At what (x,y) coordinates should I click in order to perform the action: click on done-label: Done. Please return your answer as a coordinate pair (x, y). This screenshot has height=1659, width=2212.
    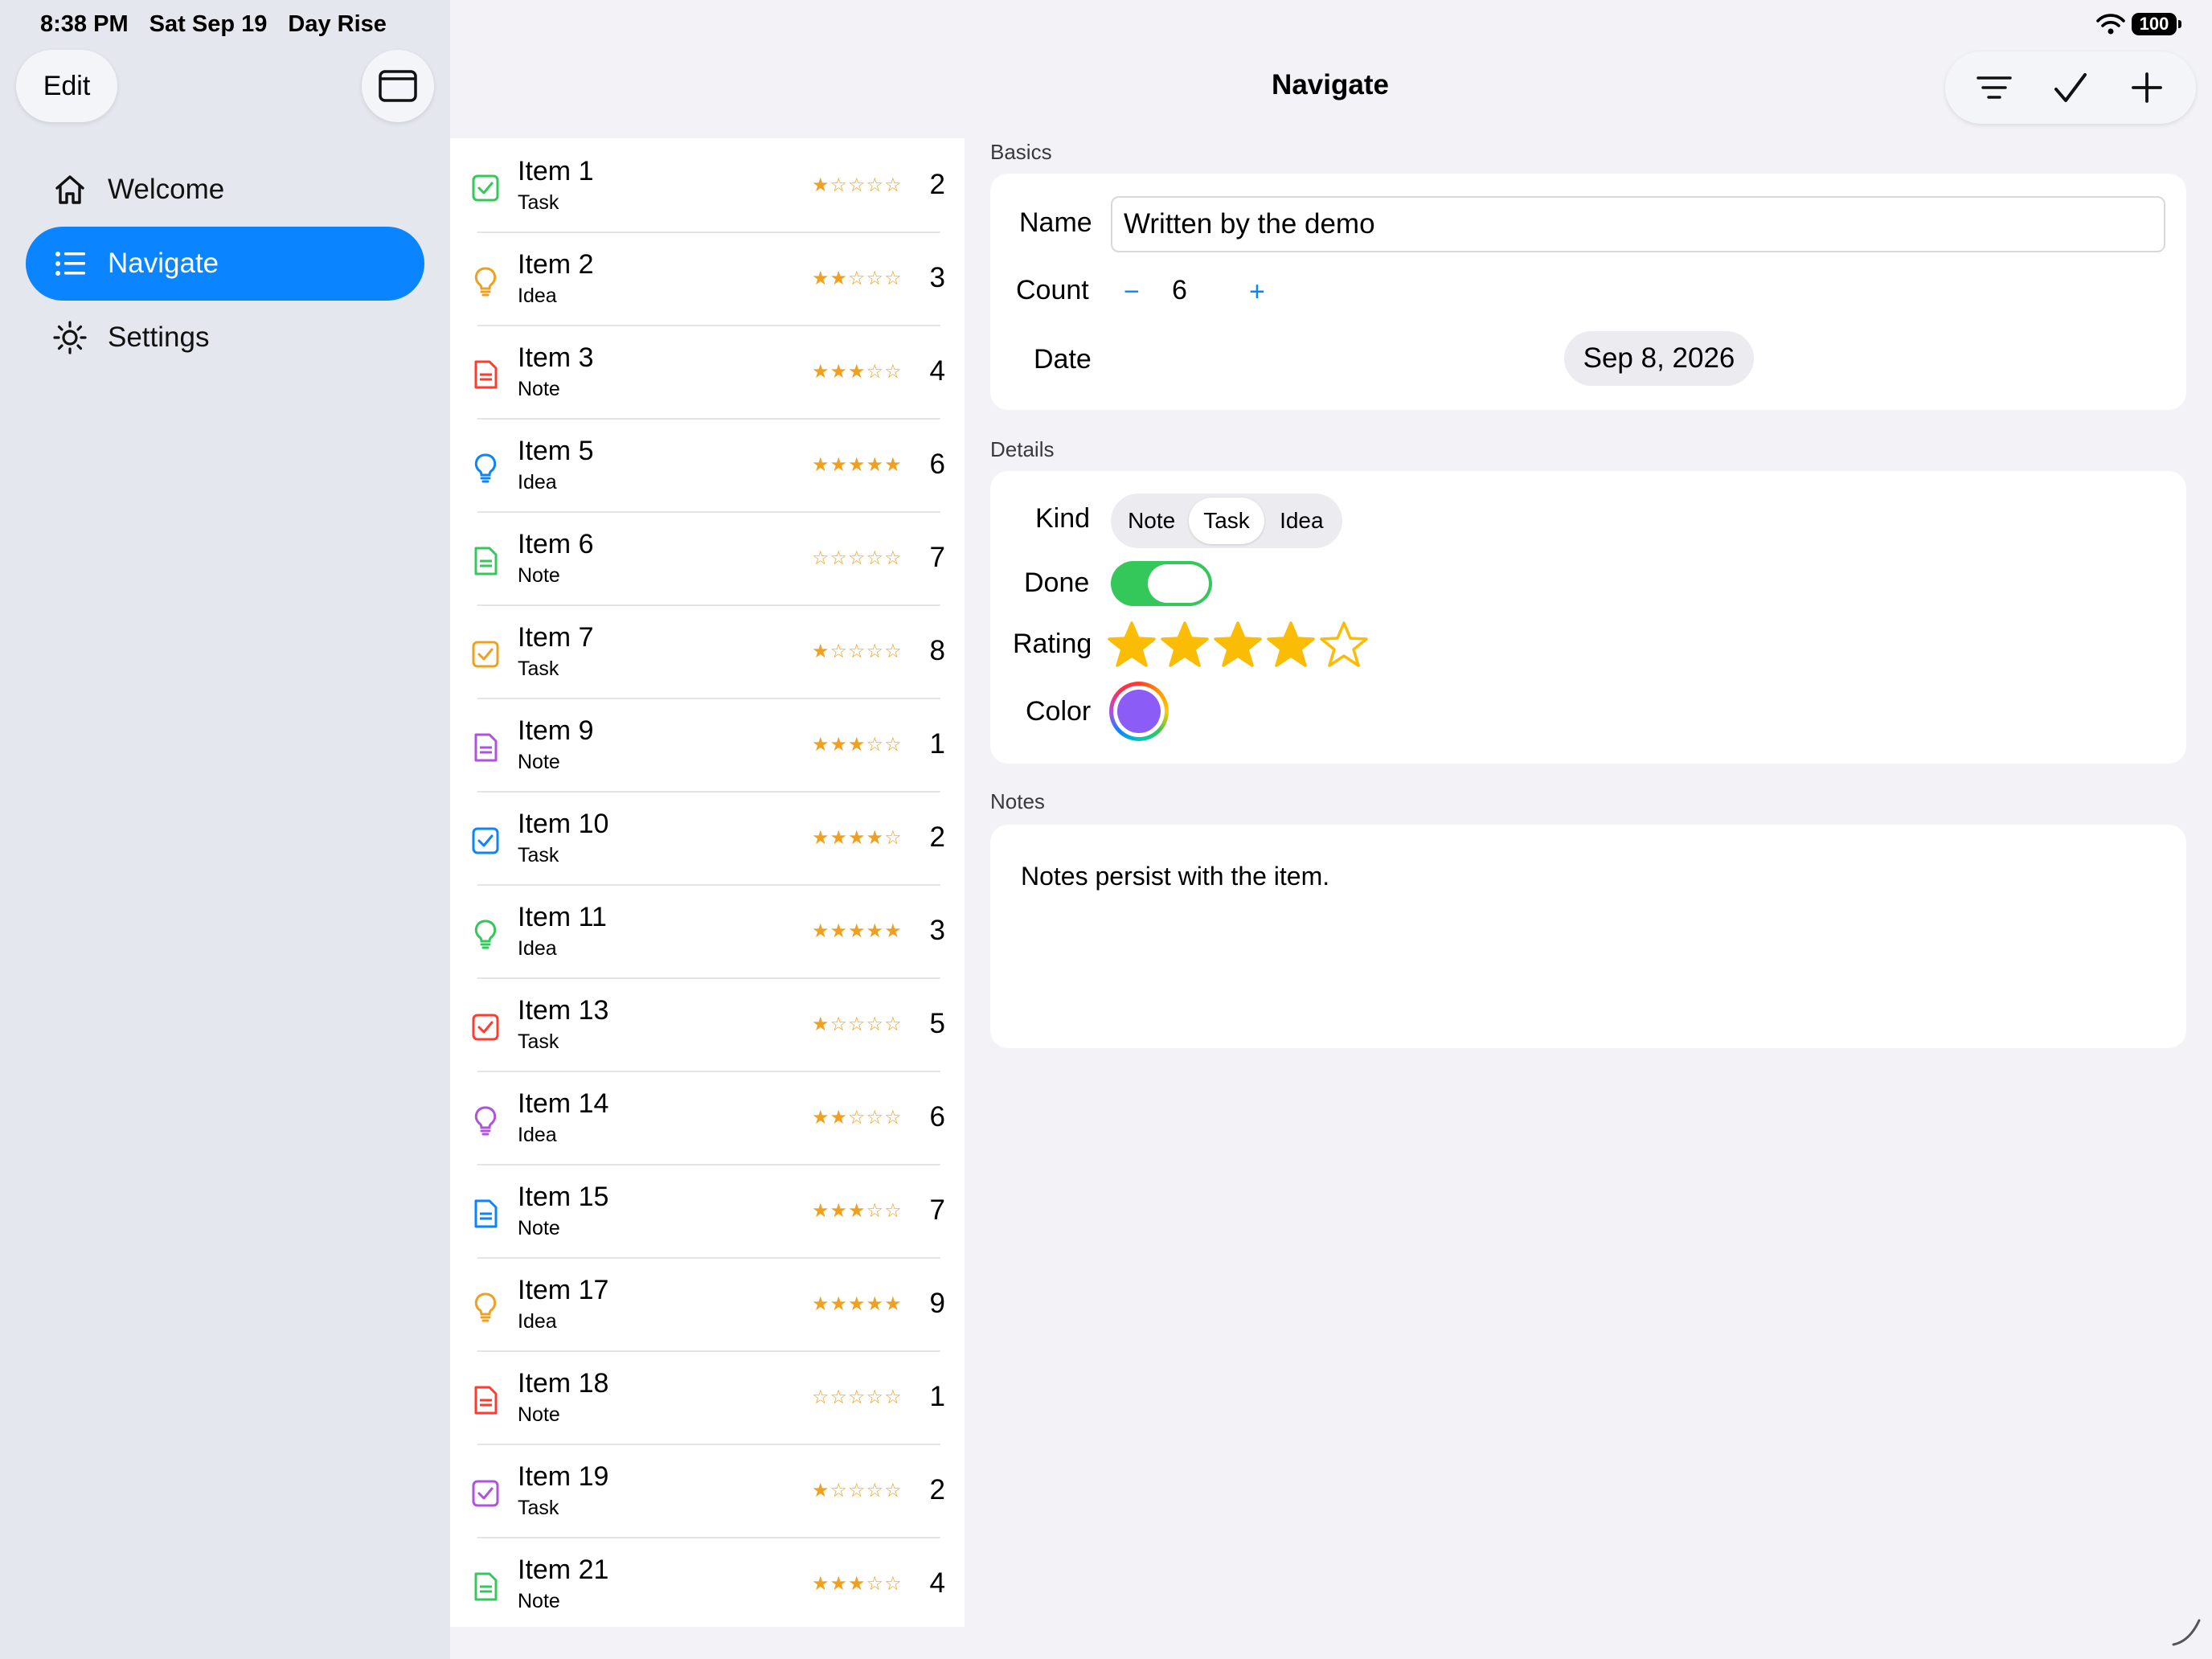
    Looking at the image, I should click on (1057, 582).